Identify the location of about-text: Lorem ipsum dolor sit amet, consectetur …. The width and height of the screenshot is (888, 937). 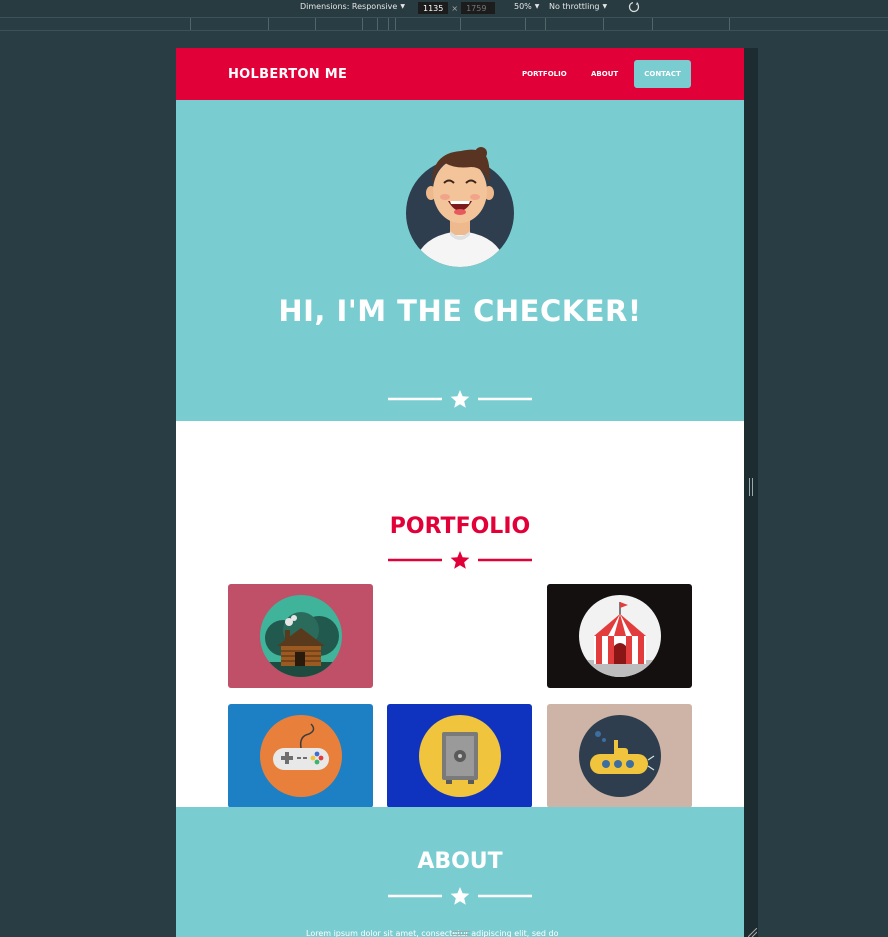
(432, 933).